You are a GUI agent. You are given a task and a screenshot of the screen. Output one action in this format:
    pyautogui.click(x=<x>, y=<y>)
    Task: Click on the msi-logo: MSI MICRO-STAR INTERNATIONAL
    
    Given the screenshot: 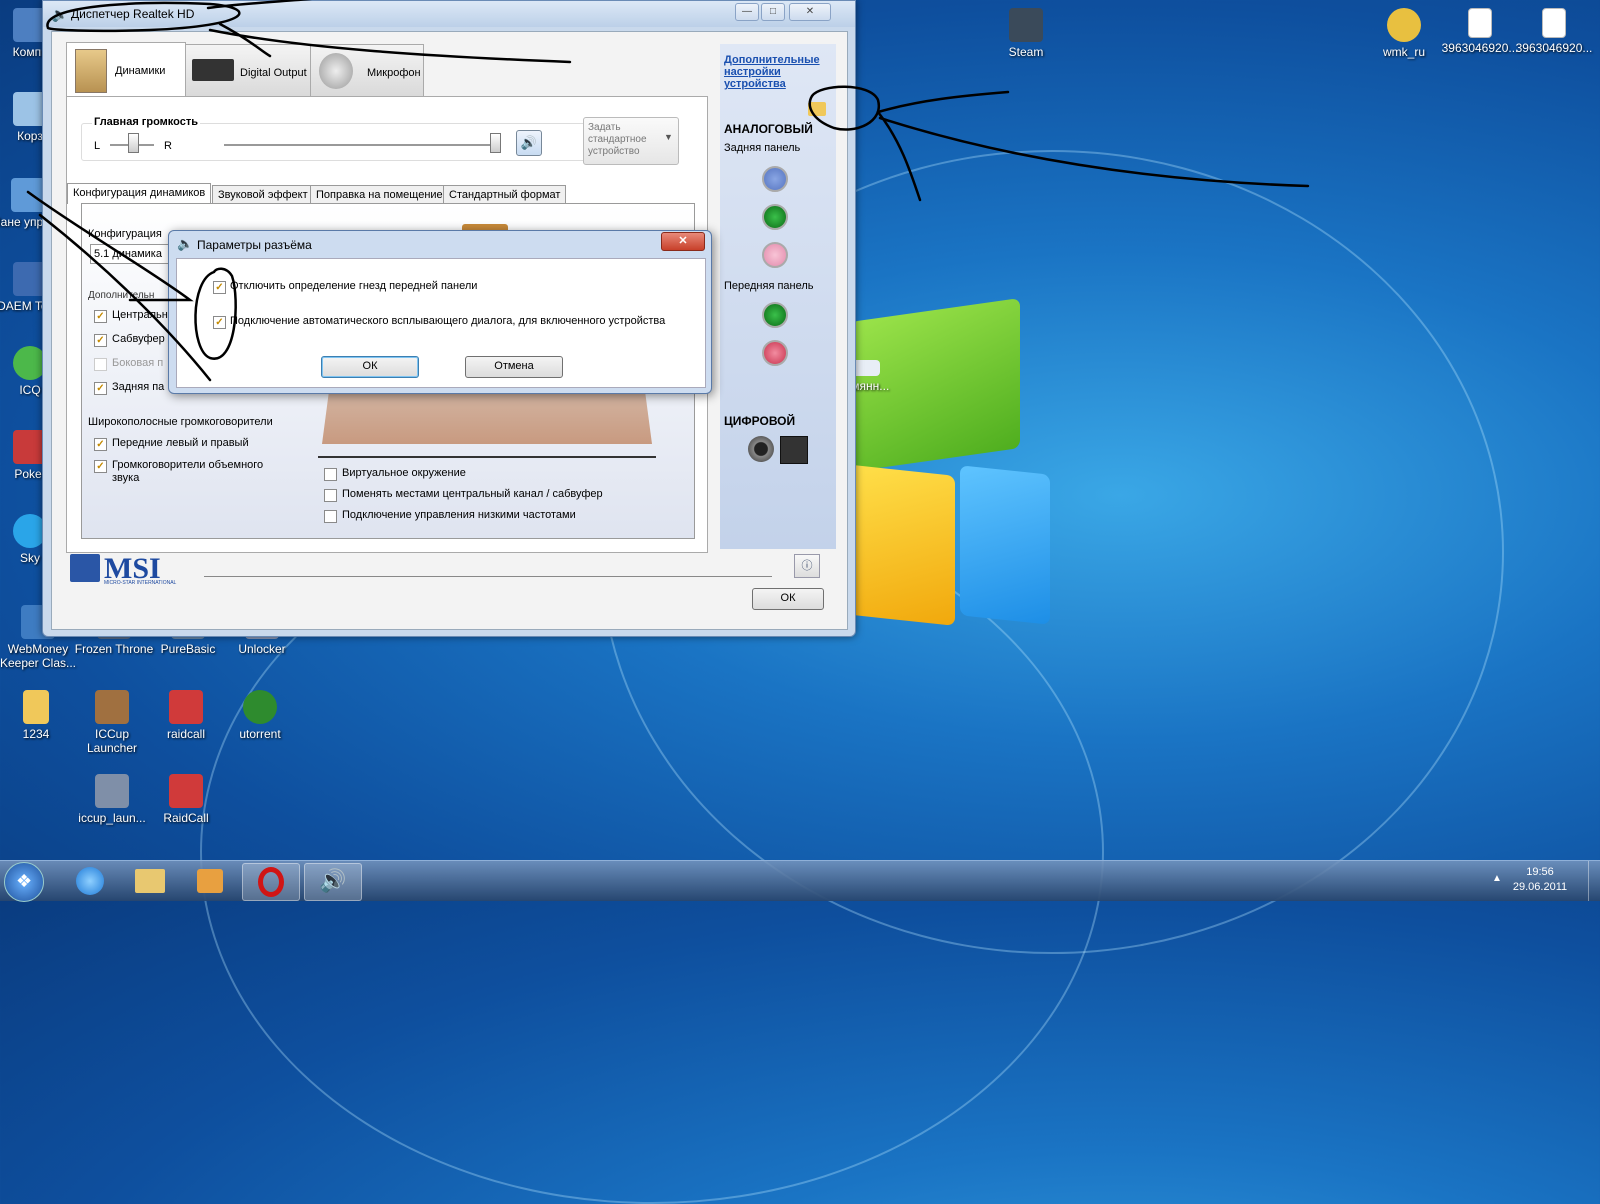 What is the action you would take?
    pyautogui.click(x=131, y=569)
    